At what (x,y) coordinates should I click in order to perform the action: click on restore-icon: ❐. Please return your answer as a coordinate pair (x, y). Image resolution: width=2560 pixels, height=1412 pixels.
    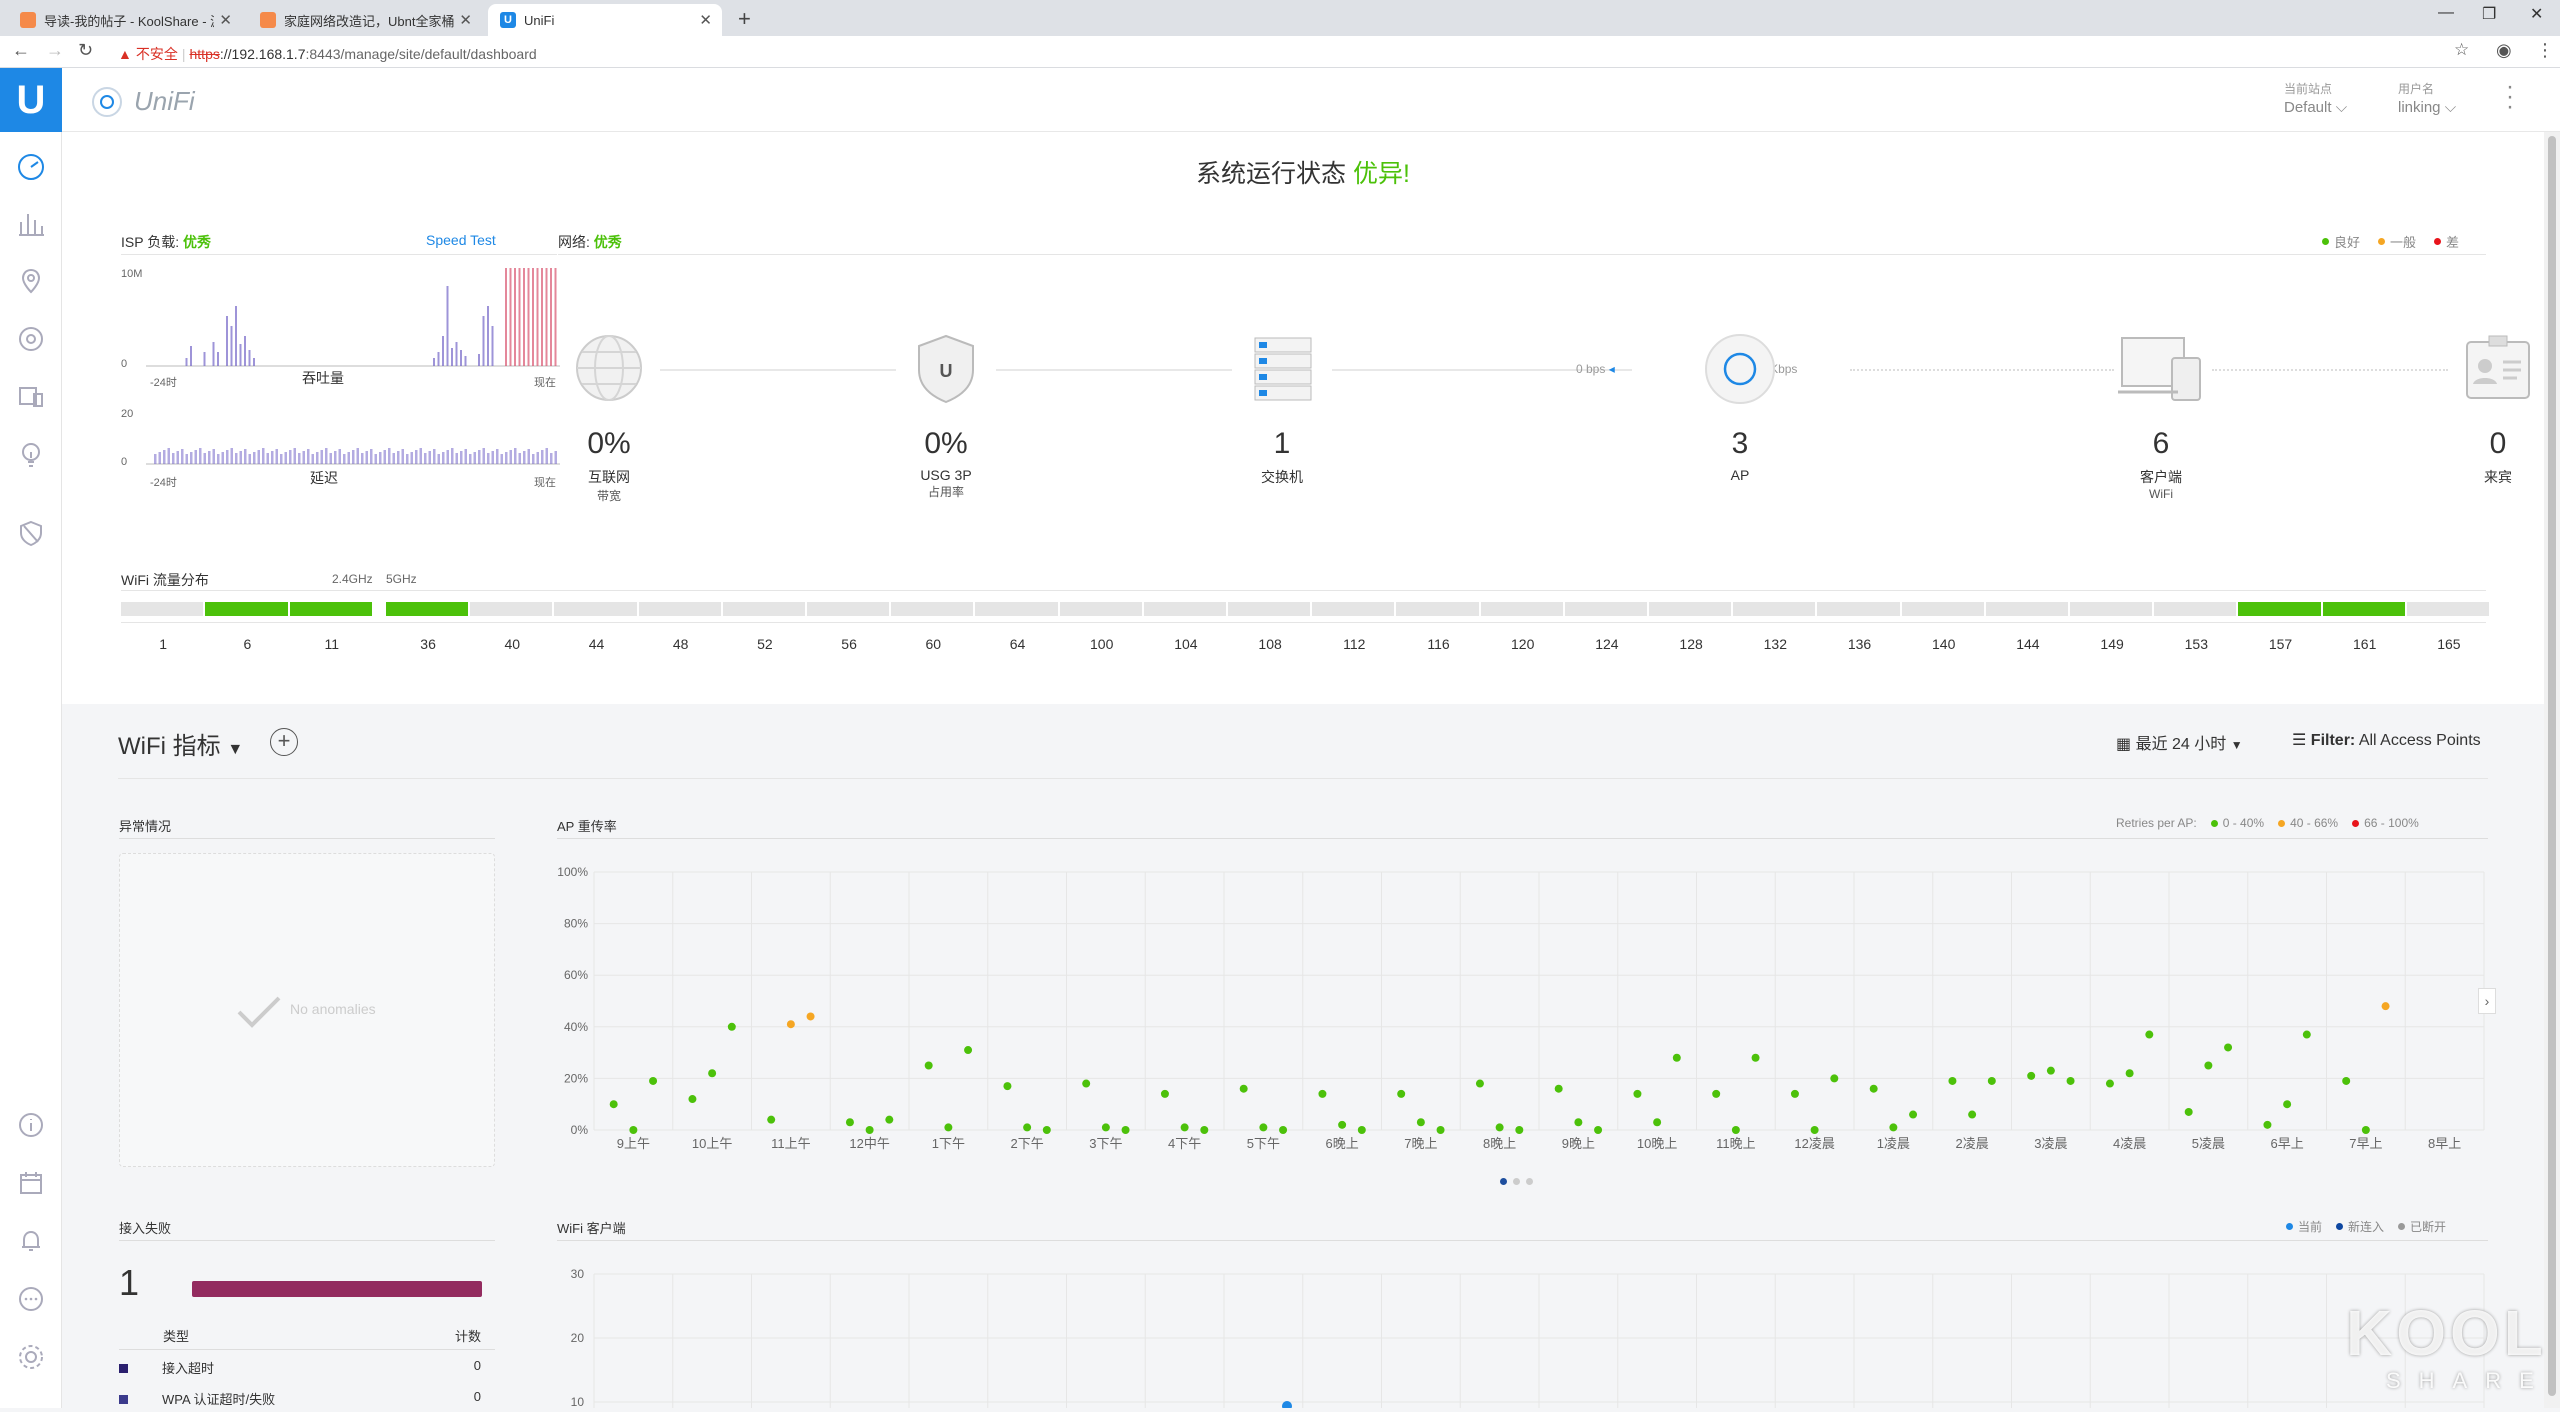
    Looking at the image, I should click on (2489, 14).